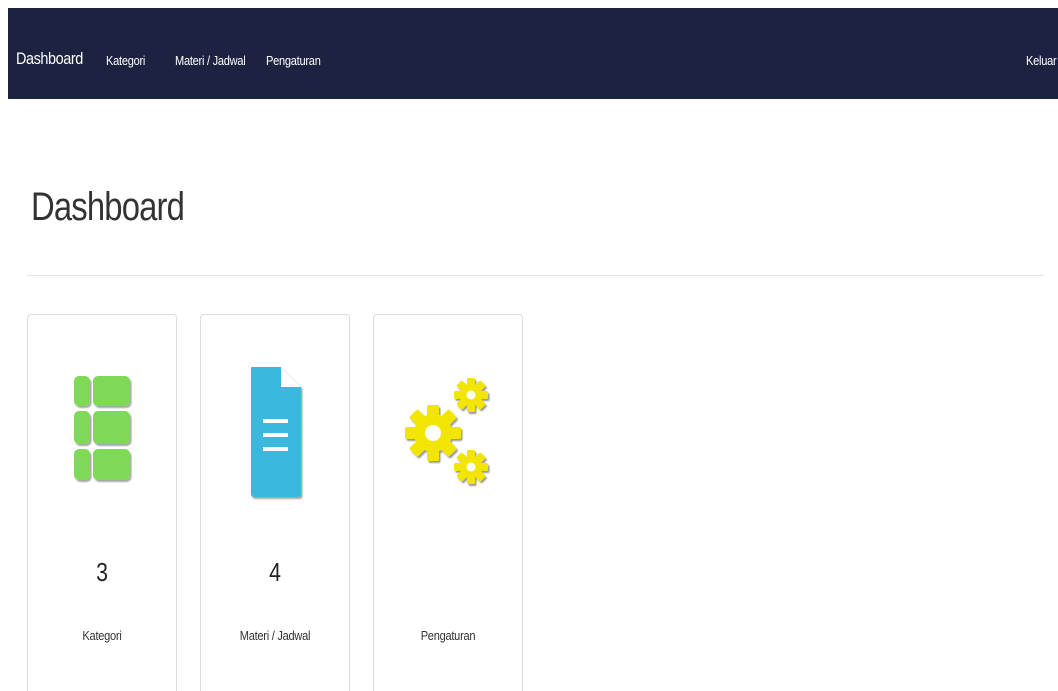  Describe the element at coordinates (210, 60) in the screenshot. I see `nav-link-materi-jadwal: Materi / Jadwal` at that location.